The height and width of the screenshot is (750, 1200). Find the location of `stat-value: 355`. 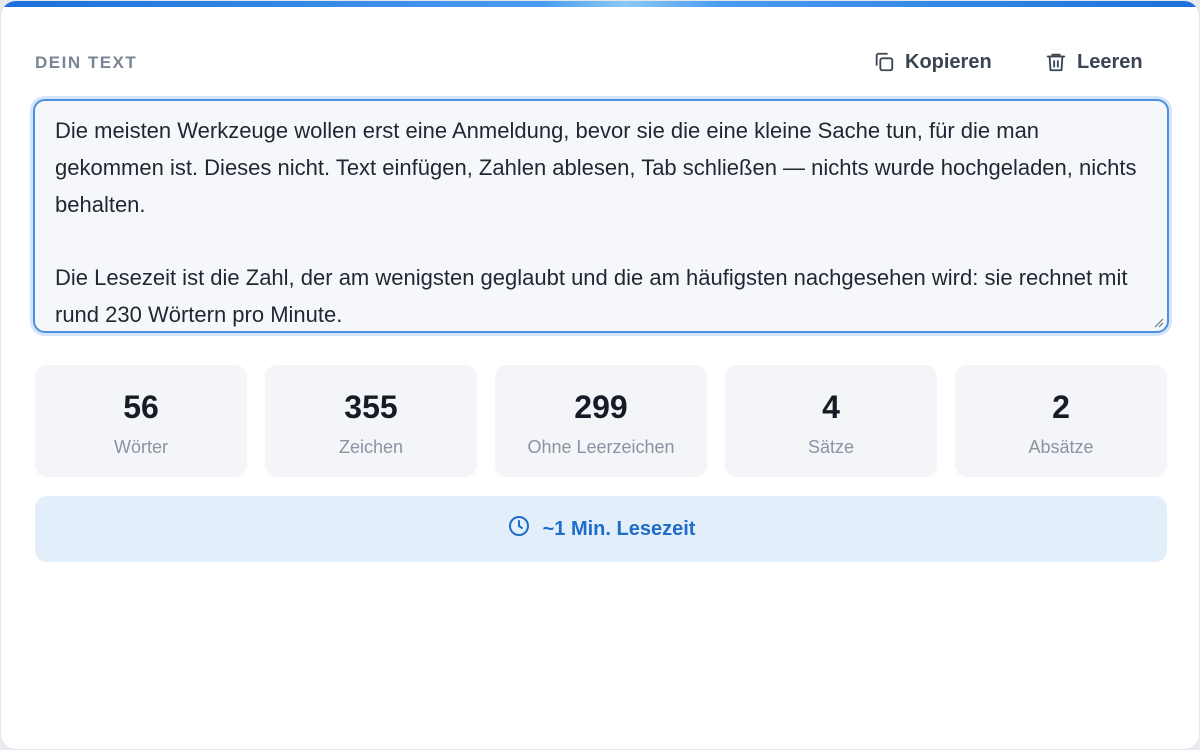

stat-value: 355 is located at coordinates (371, 407).